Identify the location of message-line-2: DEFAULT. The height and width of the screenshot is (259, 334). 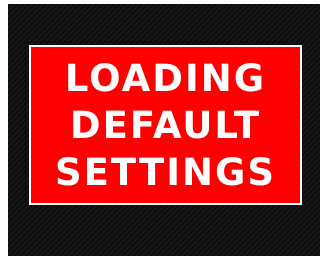
(165, 125).